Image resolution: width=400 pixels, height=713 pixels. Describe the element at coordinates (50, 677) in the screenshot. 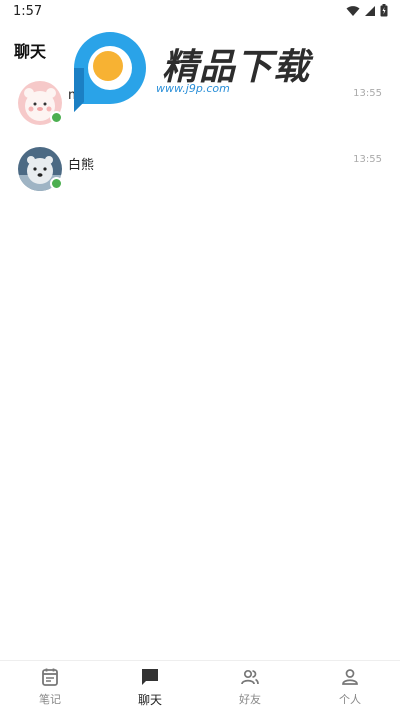

I see `notebook-icon` at that location.